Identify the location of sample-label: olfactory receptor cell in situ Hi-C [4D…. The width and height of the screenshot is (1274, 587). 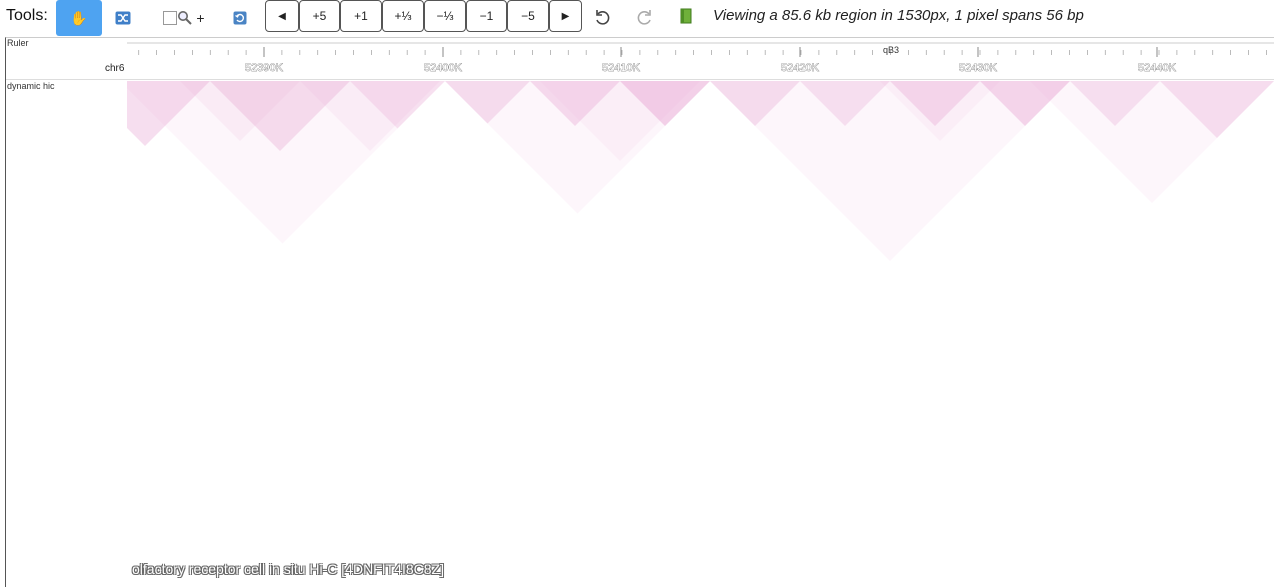
(288, 569).